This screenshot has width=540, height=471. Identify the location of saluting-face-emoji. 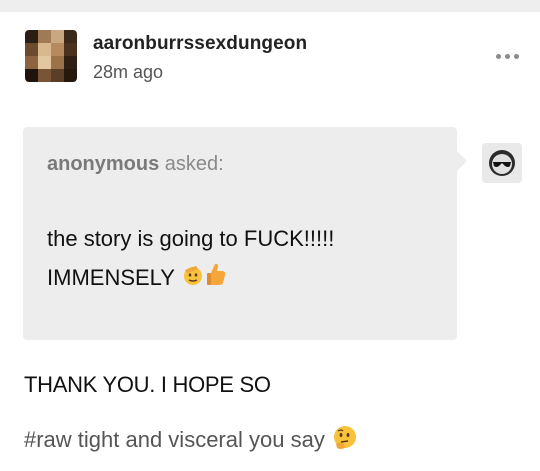
(193, 279).